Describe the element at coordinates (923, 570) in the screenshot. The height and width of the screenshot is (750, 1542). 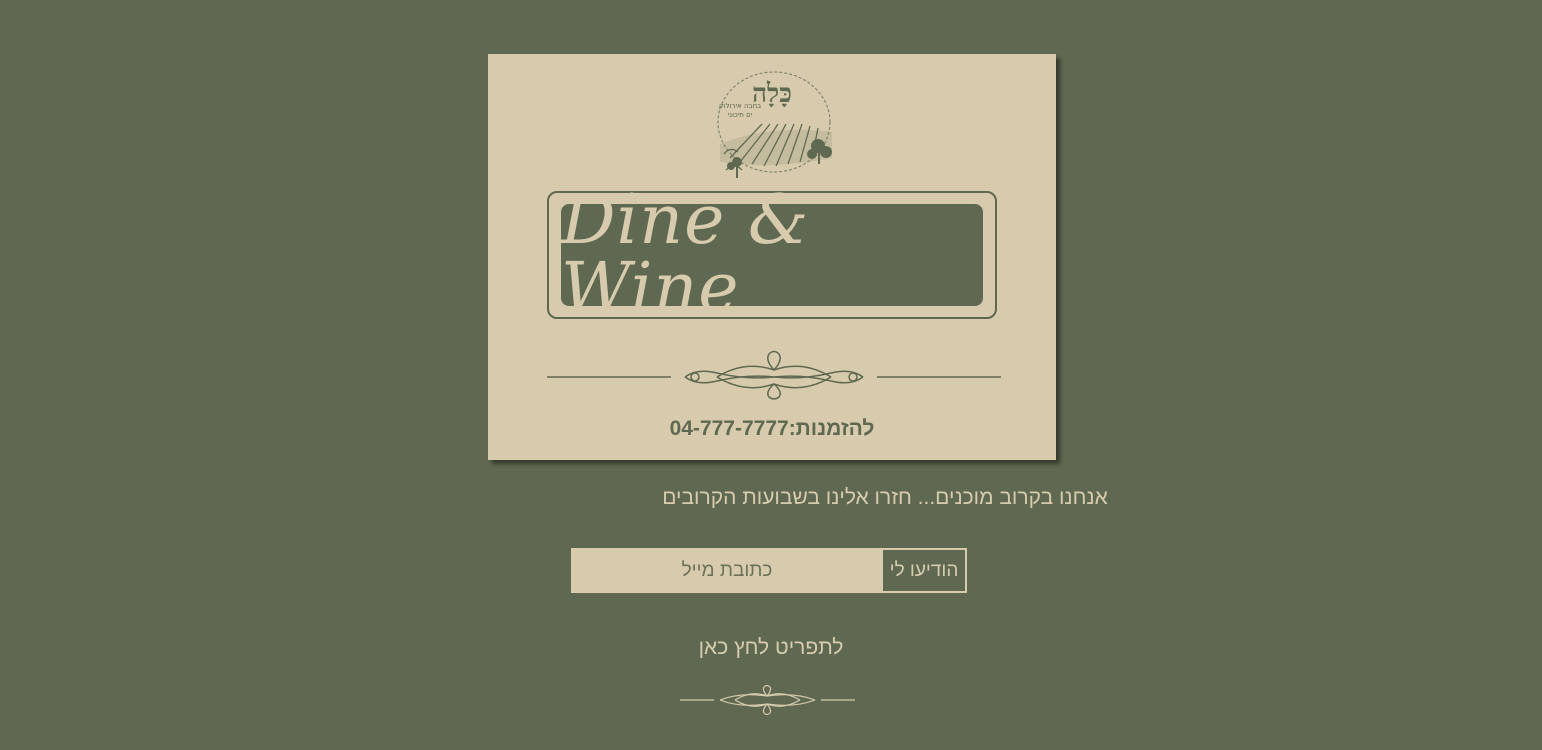
I see `notify-me-button: הודיעו לי` at that location.